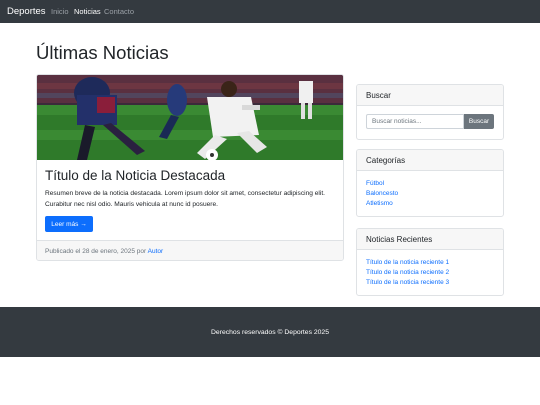 This screenshot has height=405, width=540. I want to click on recent-news-link-2: Título de la noticia reciente 2, so click(407, 272).